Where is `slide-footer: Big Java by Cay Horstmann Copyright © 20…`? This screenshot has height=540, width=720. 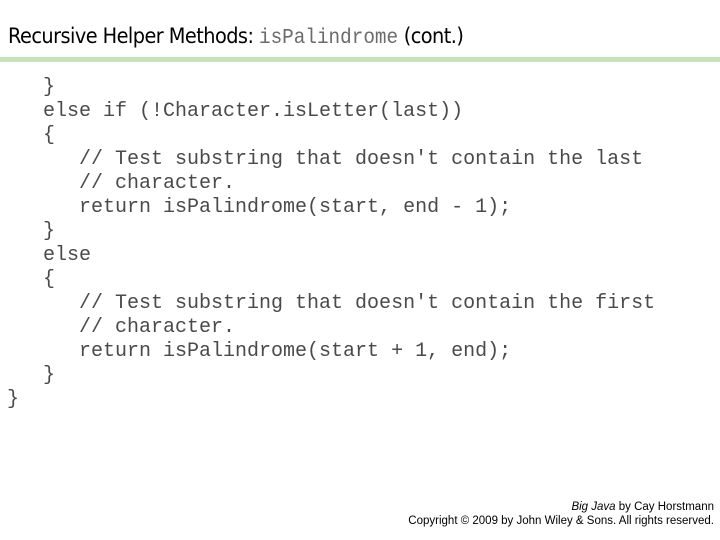 slide-footer: Big Java by Cay Horstmann Copyright © 20… is located at coordinates (561, 514).